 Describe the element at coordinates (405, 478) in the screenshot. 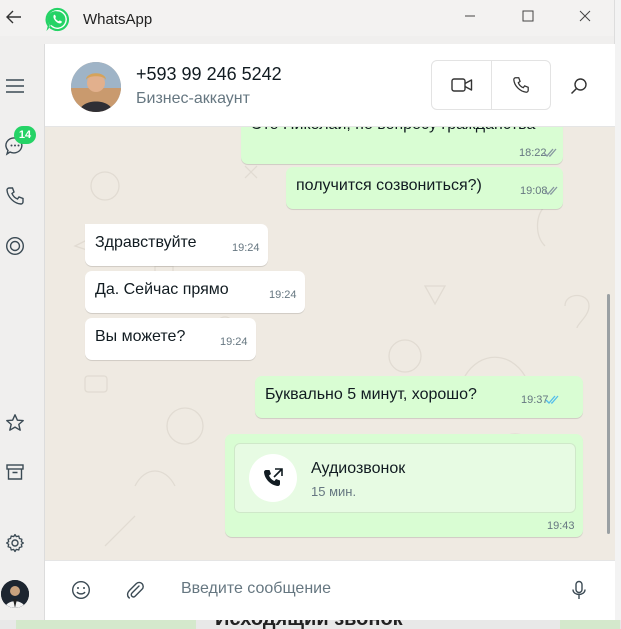

I see `audio-call-details: Аудиозвонок 15 мин.` at that location.